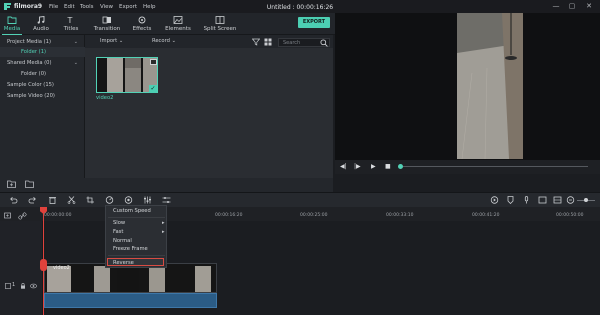  What do you see at coordinates (52, 200) in the screenshot?
I see `delete-icon` at bounding box center [52, 200].